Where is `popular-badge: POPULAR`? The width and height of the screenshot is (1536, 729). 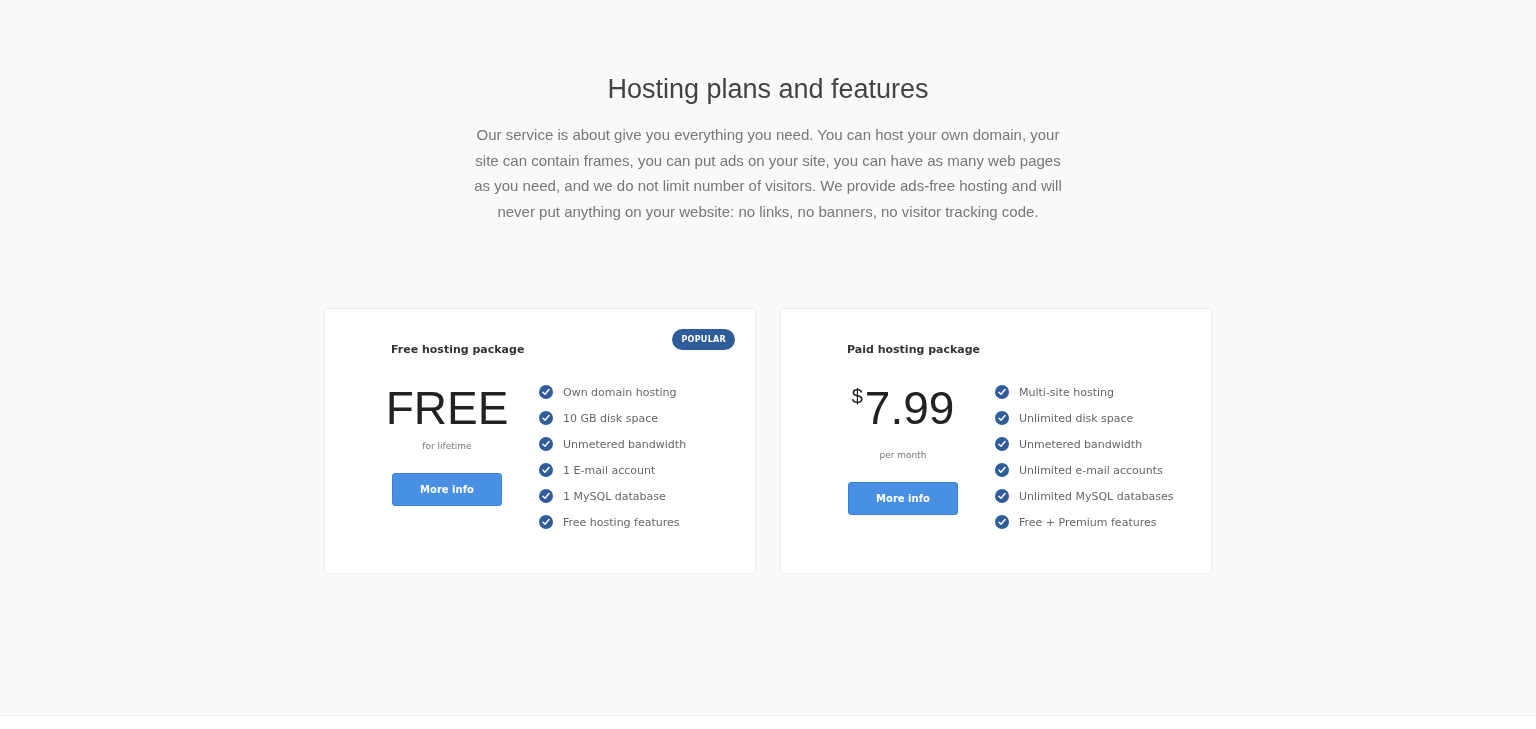
popular-badge: POPULAR is located at coordinates (703, 339).